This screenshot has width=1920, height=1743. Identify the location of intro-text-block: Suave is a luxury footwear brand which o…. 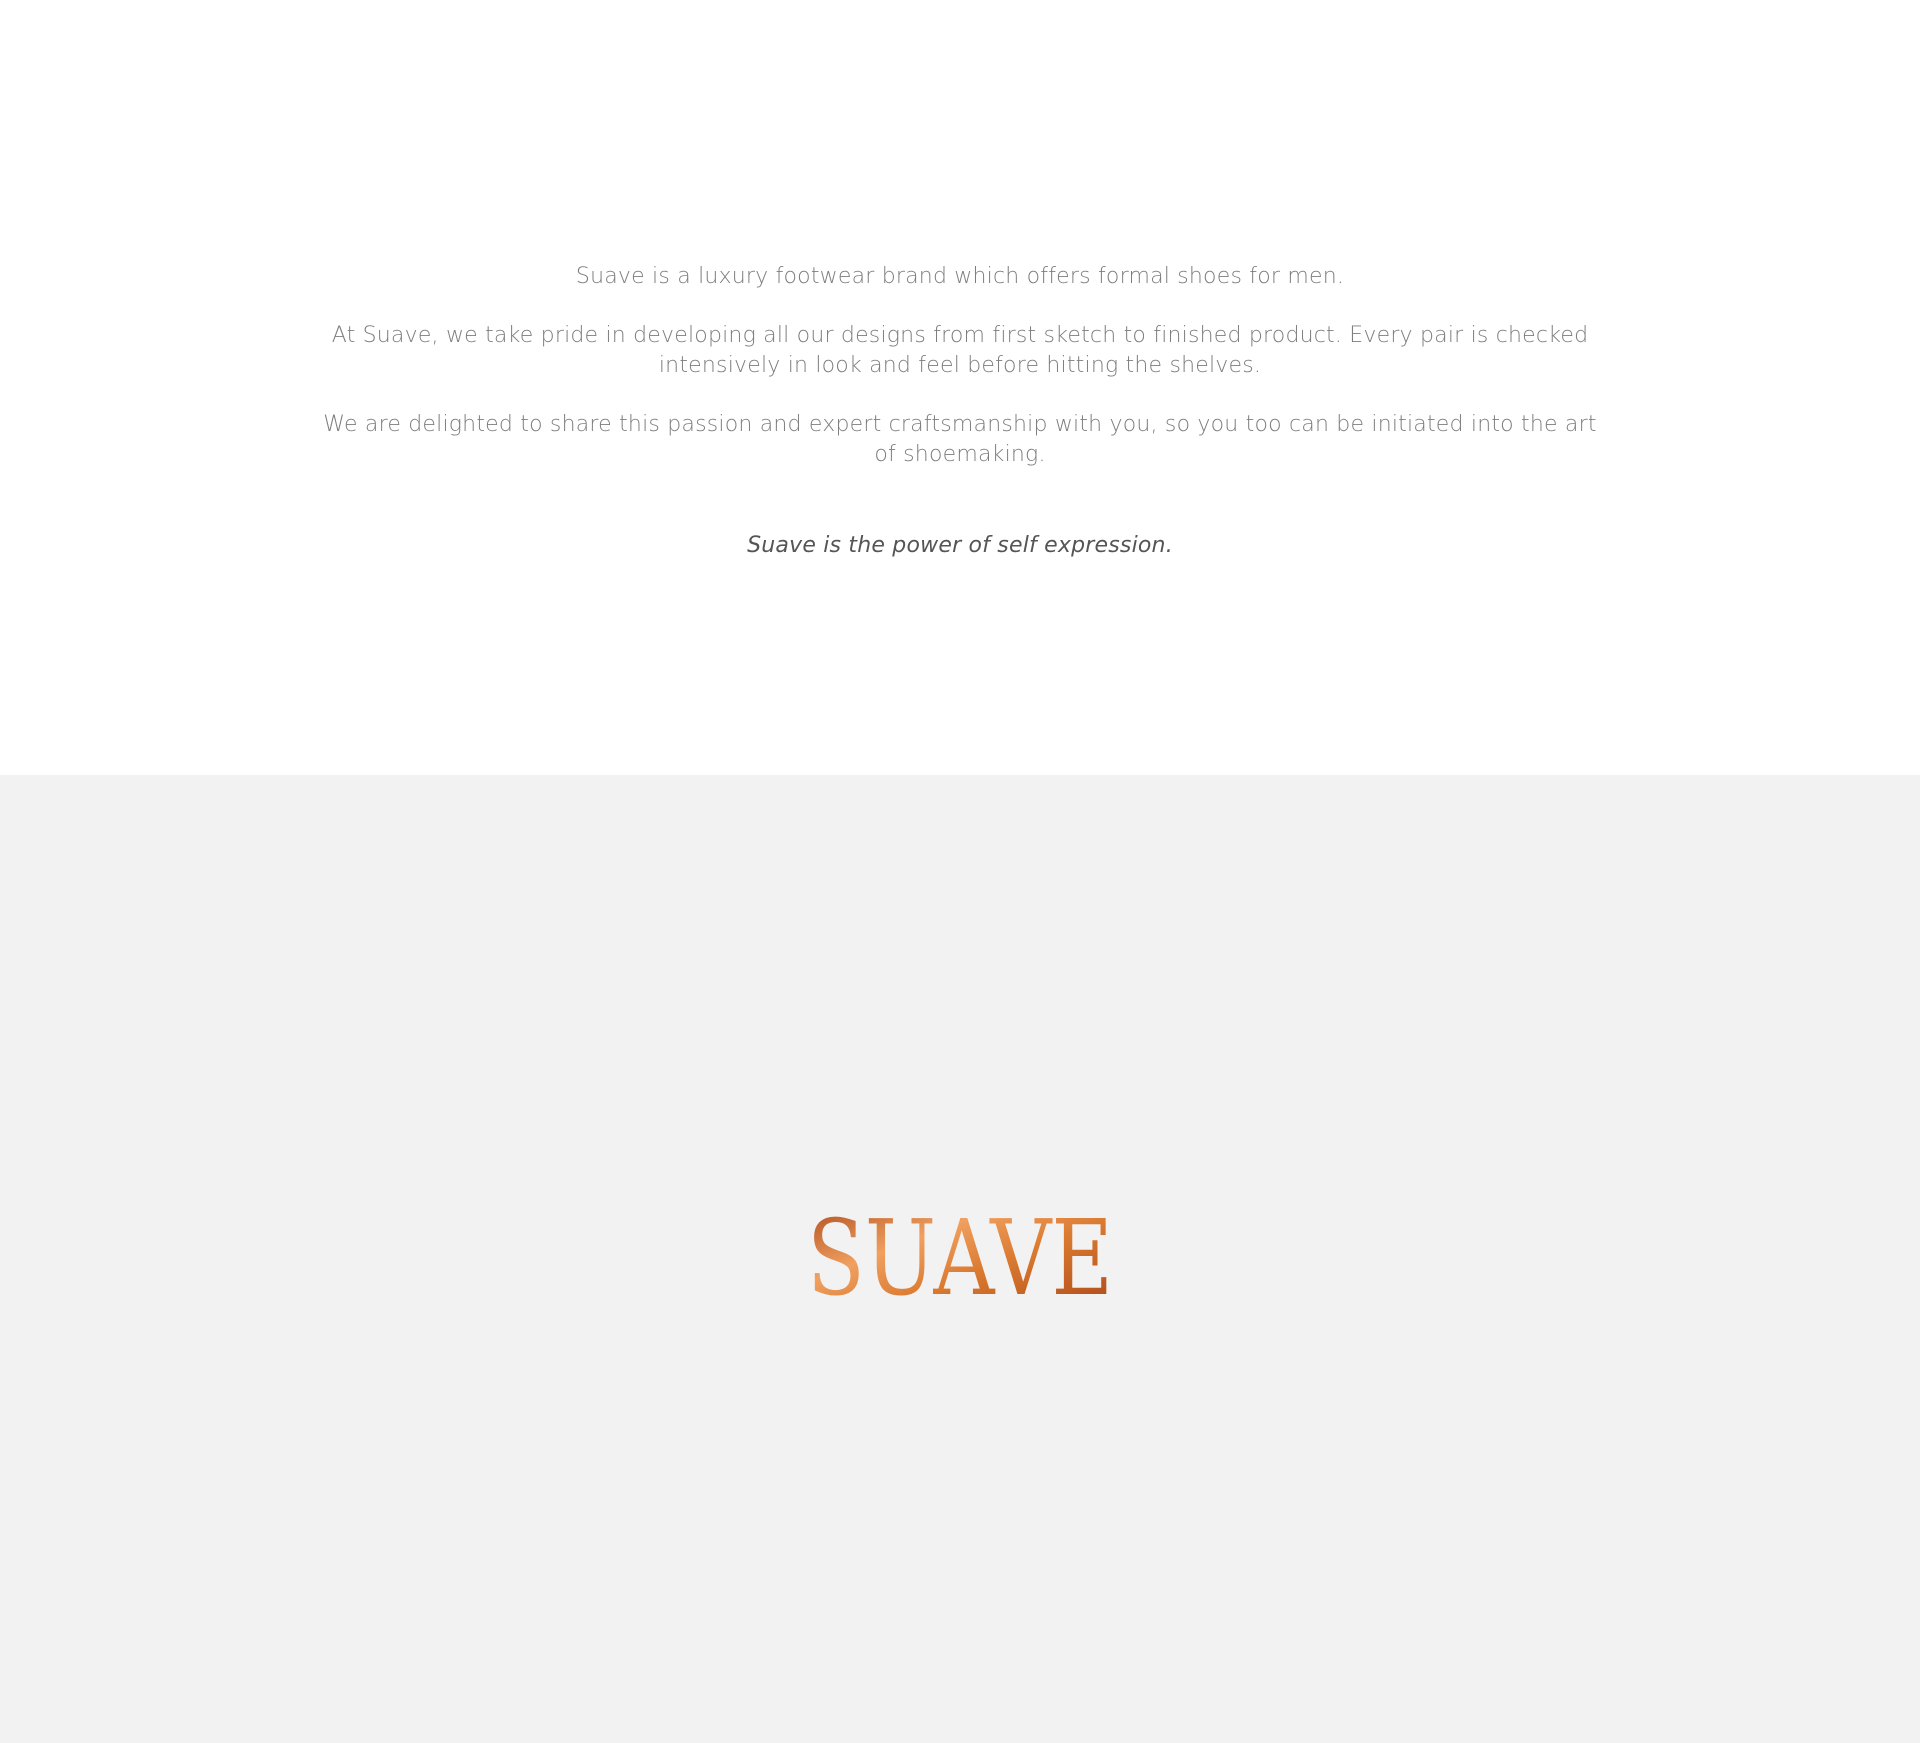
(960, 380).